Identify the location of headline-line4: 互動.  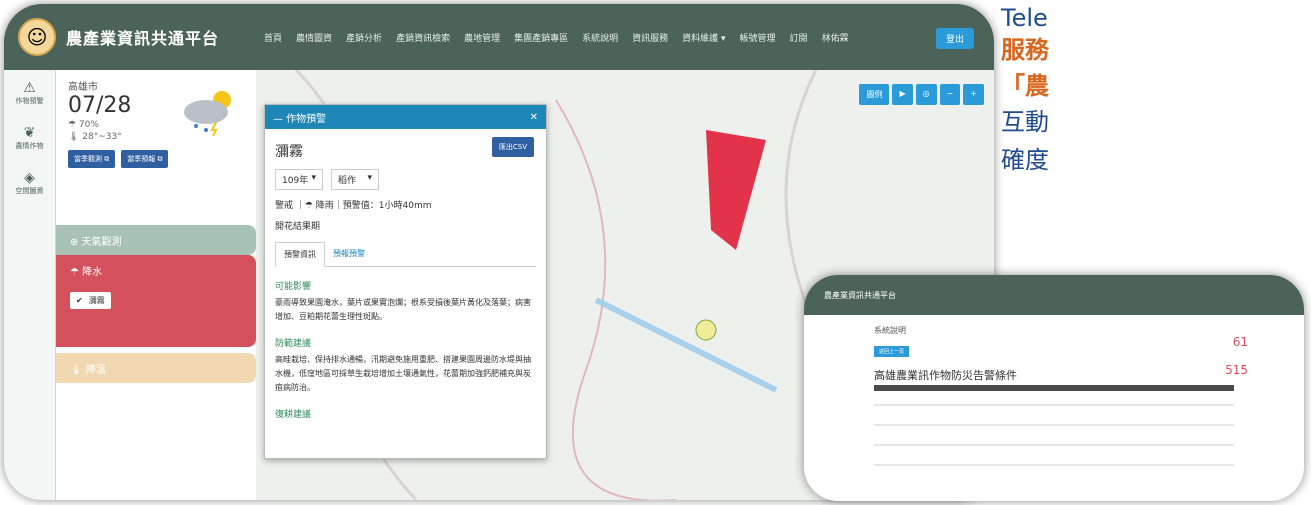
(1025, 122).